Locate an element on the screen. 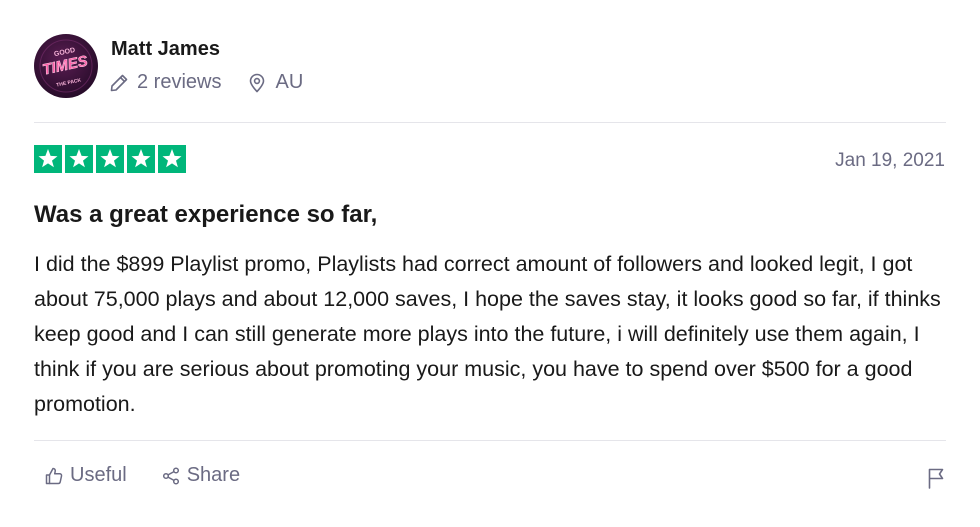  pencil-icon is located at coordinates (119, 82).